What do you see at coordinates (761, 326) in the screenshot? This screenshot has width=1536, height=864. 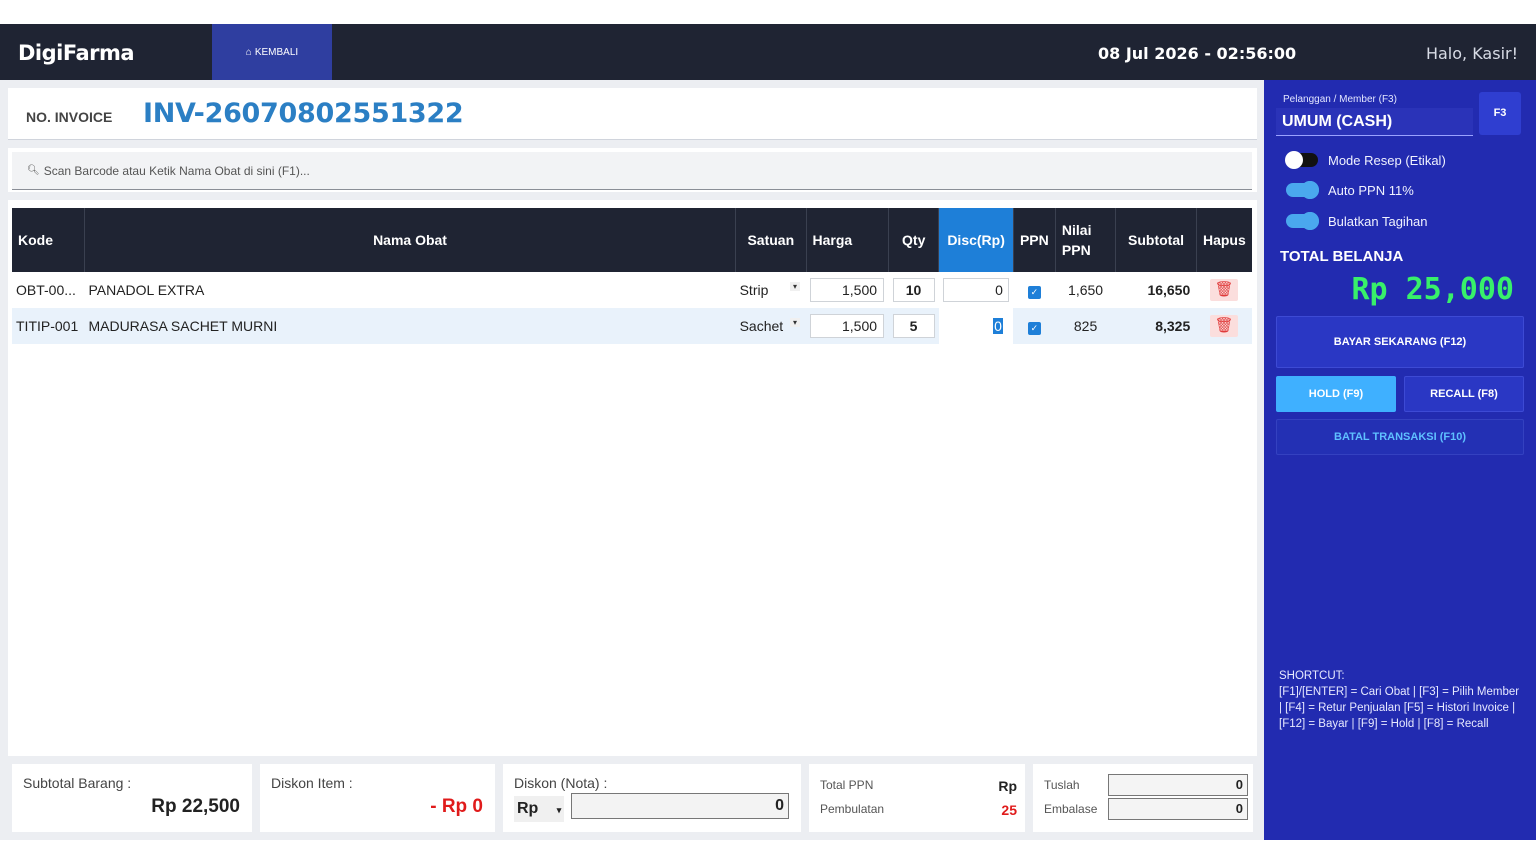 I see `row-satuan-value: Sachet` at bounding box center [761, 326].